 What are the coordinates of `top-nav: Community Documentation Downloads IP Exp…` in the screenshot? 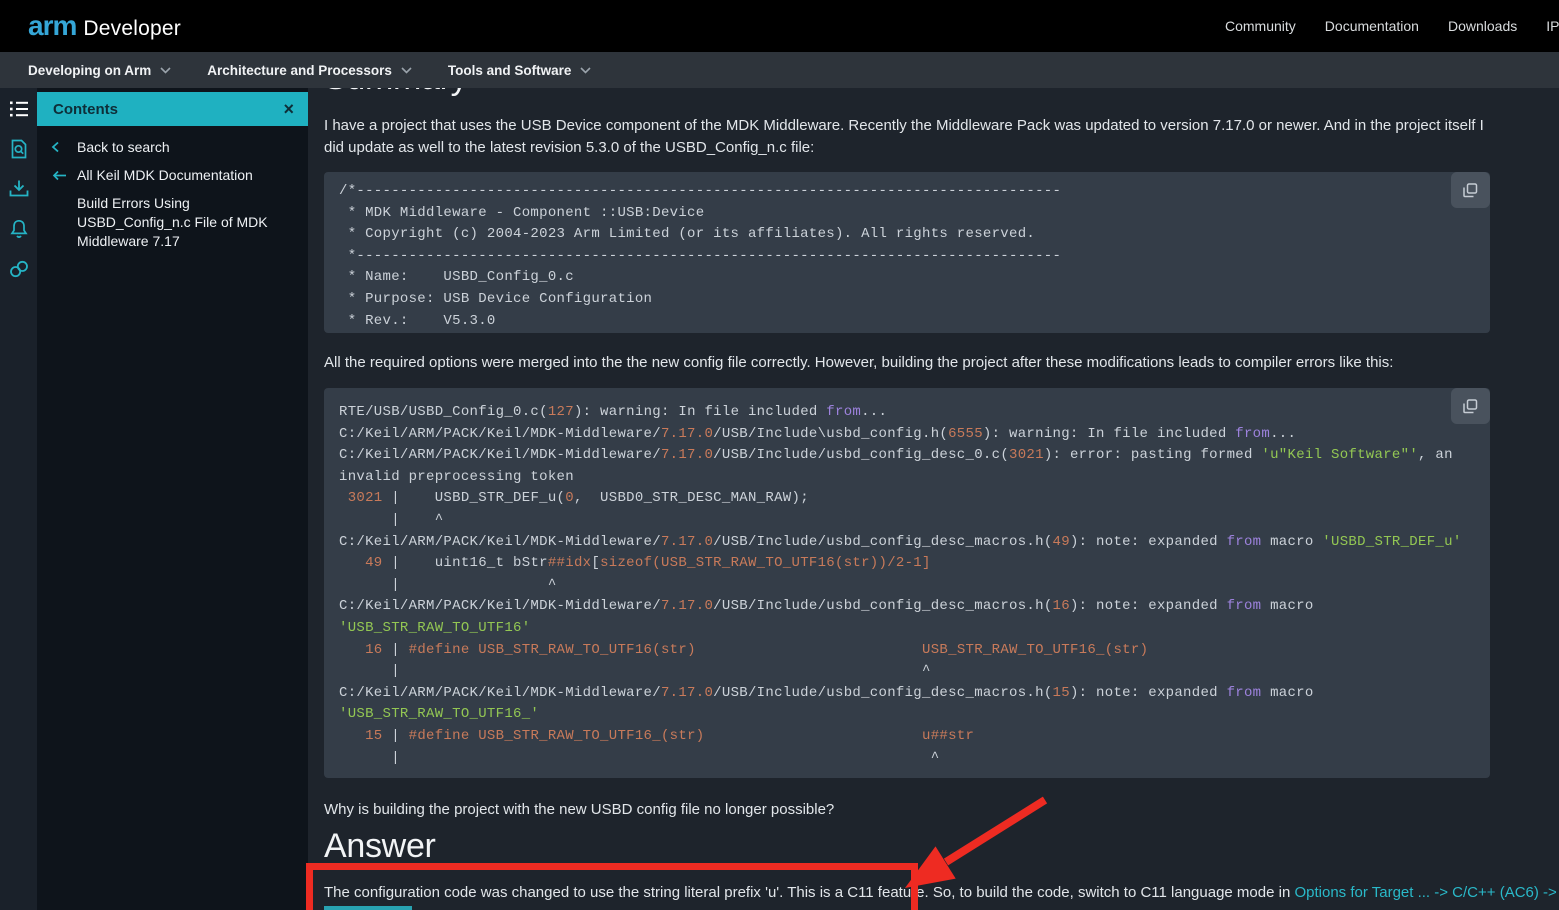 It's located at (1392, 26).